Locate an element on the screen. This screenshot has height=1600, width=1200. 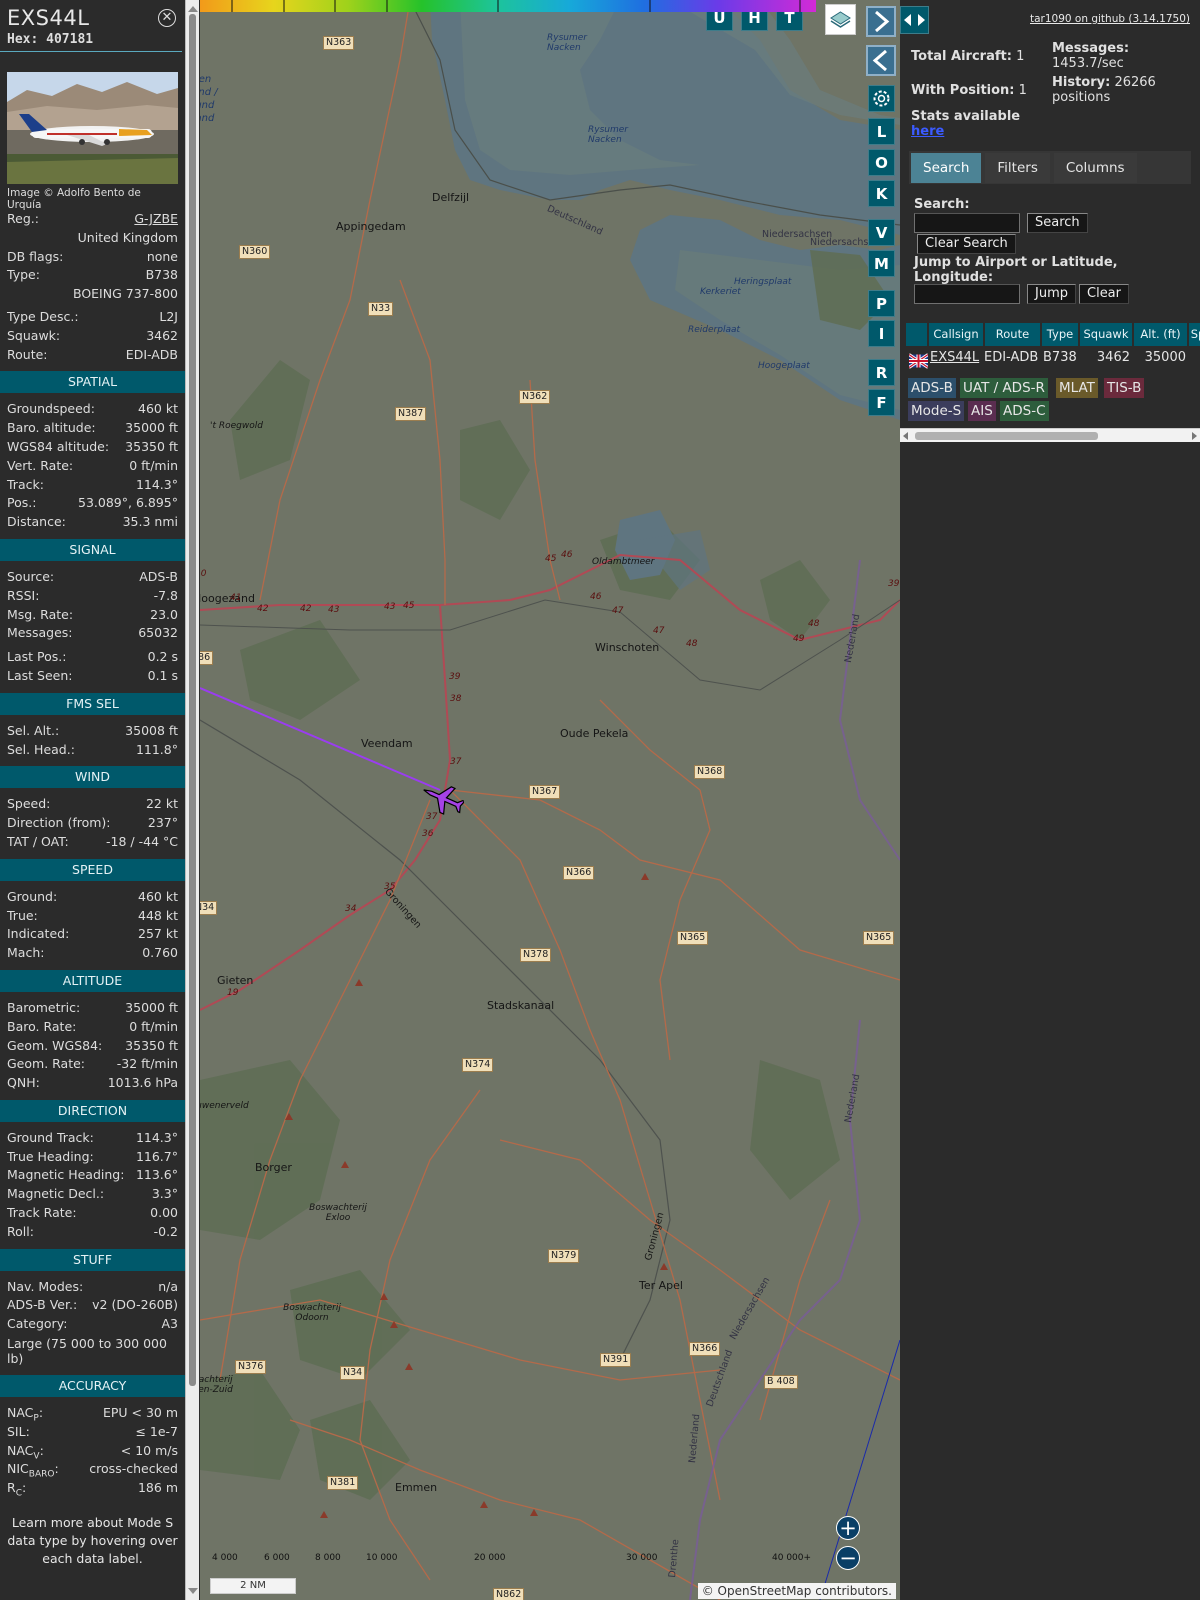
toggle-v-button: V is located at coordinates (881, 232).